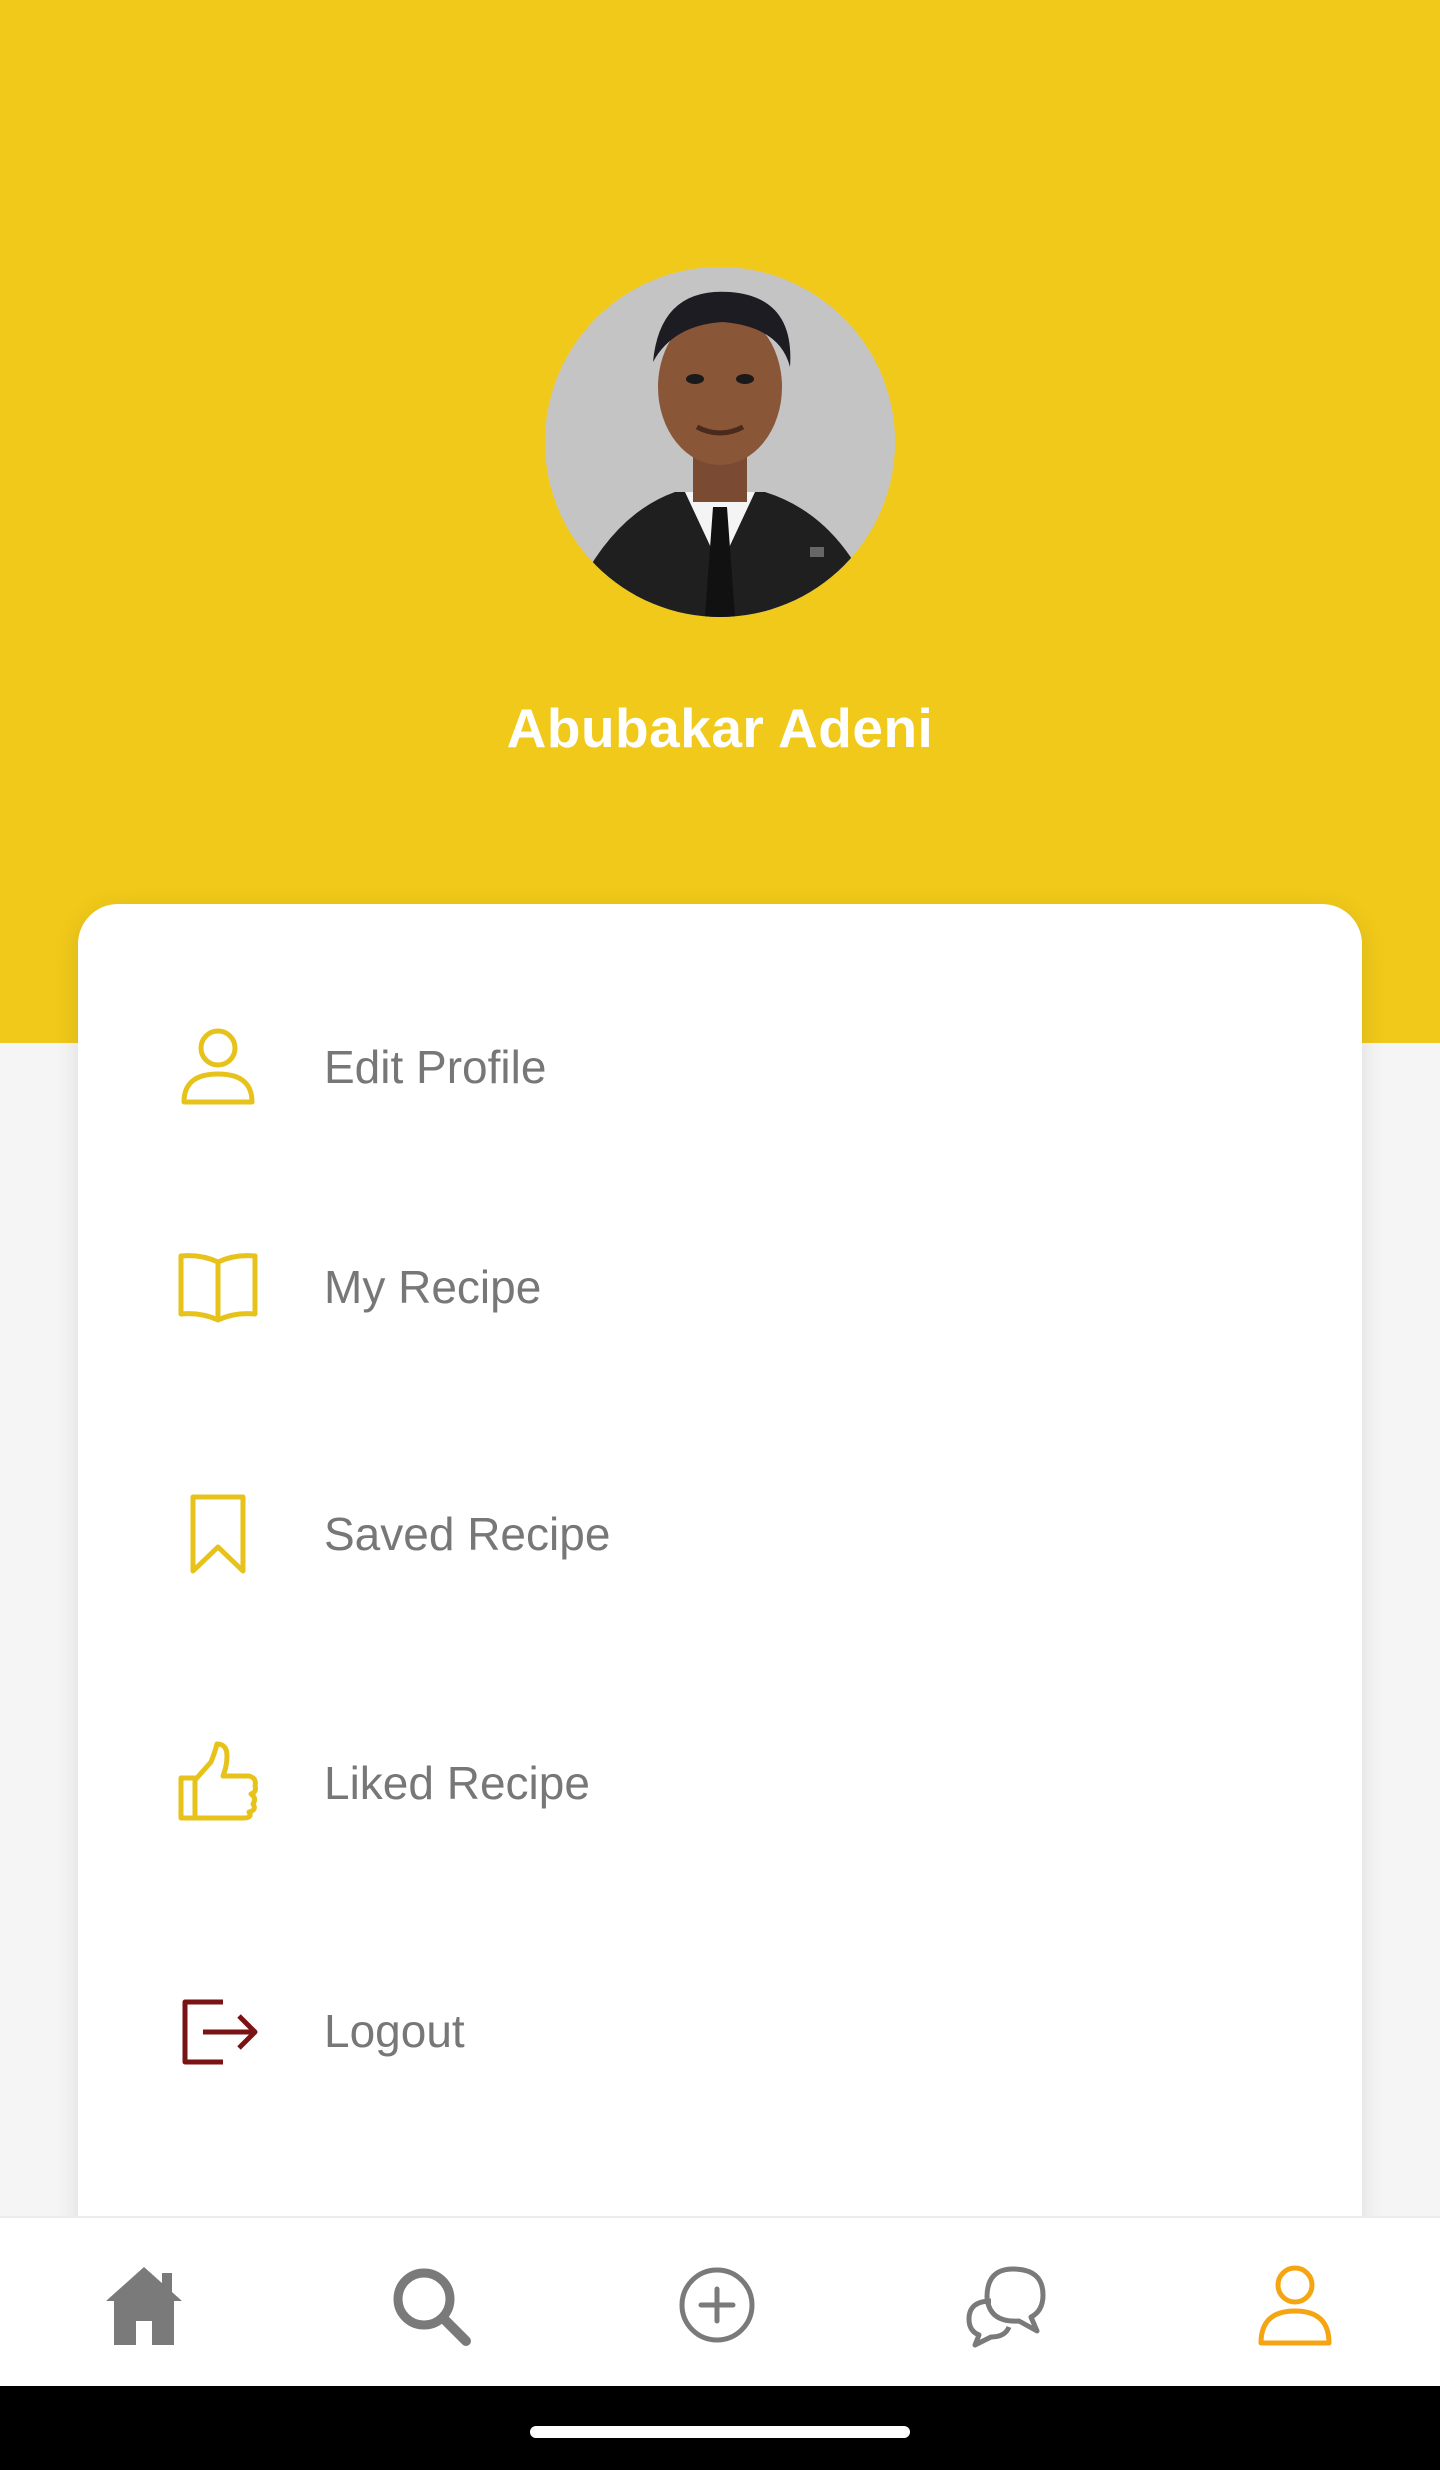  I want to click on menu-item-my-recipe: My Recipe, so click(720, 1287).